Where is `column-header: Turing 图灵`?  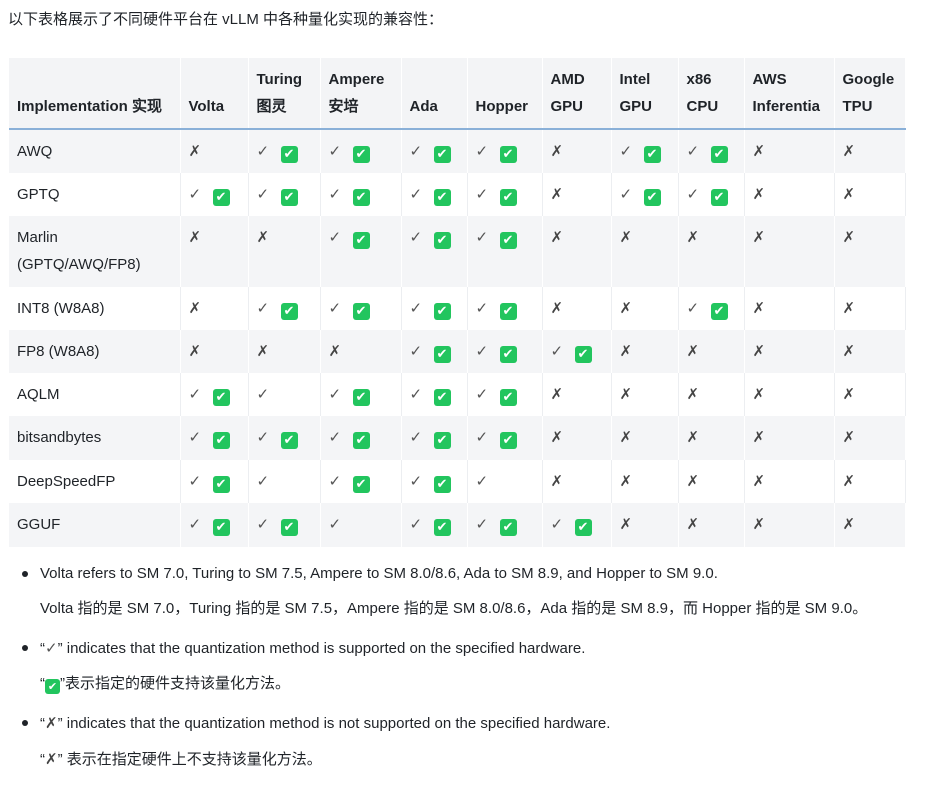
column-header: Turing 图灵 is located at coordinates (284, 94).